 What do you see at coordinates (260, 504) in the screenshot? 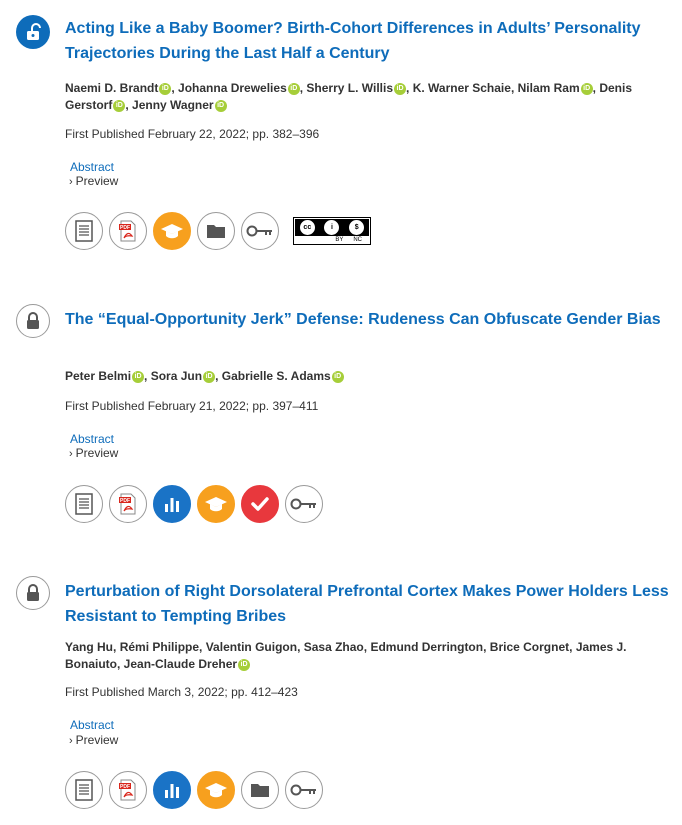
I see `crossmark-icon` at bounding box center [260, 504].